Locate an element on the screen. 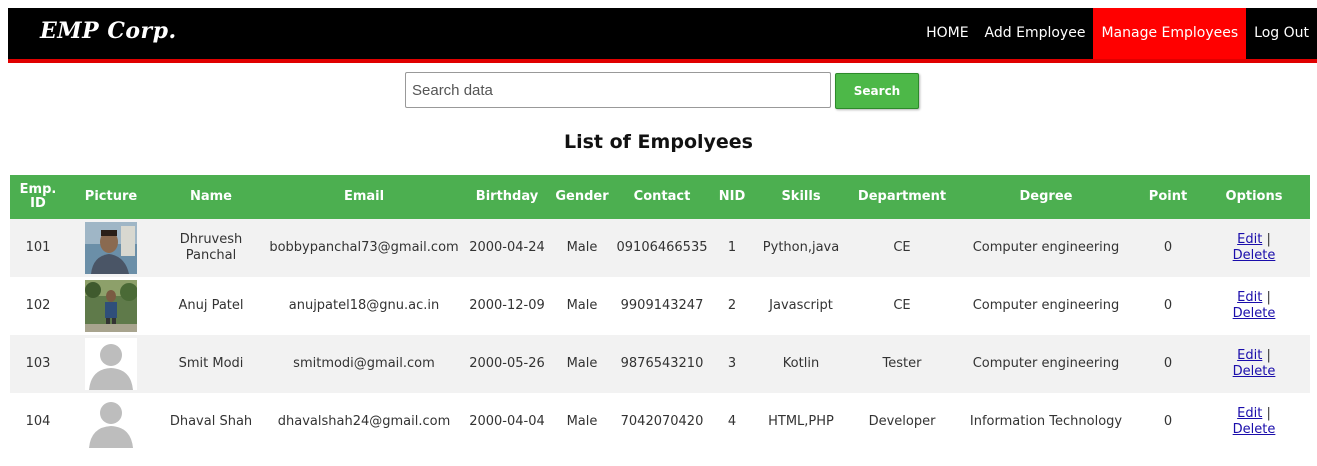  department-cell: Developer is located at coordinates (902, 421).